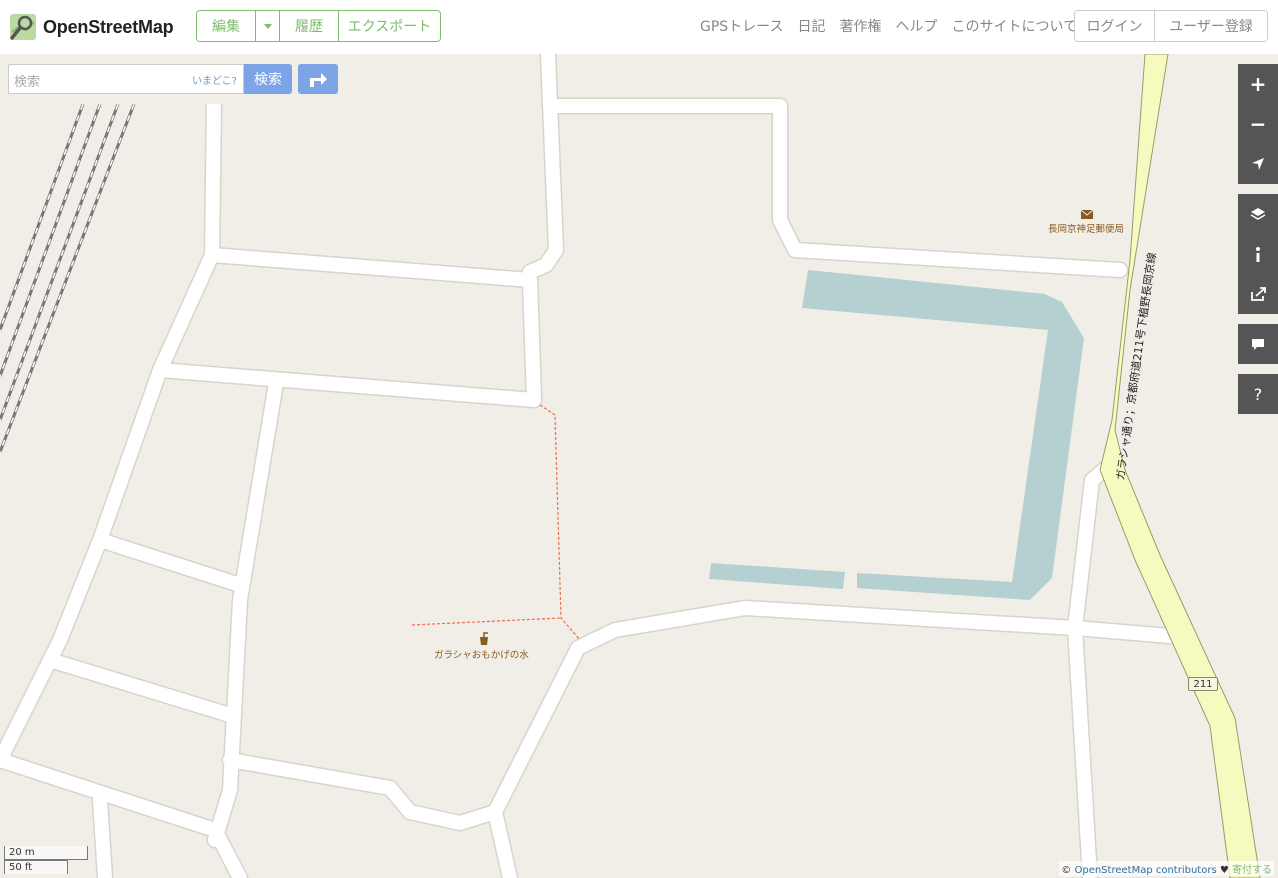  I want to click on export-button: エクスポート, so click(389, 26).